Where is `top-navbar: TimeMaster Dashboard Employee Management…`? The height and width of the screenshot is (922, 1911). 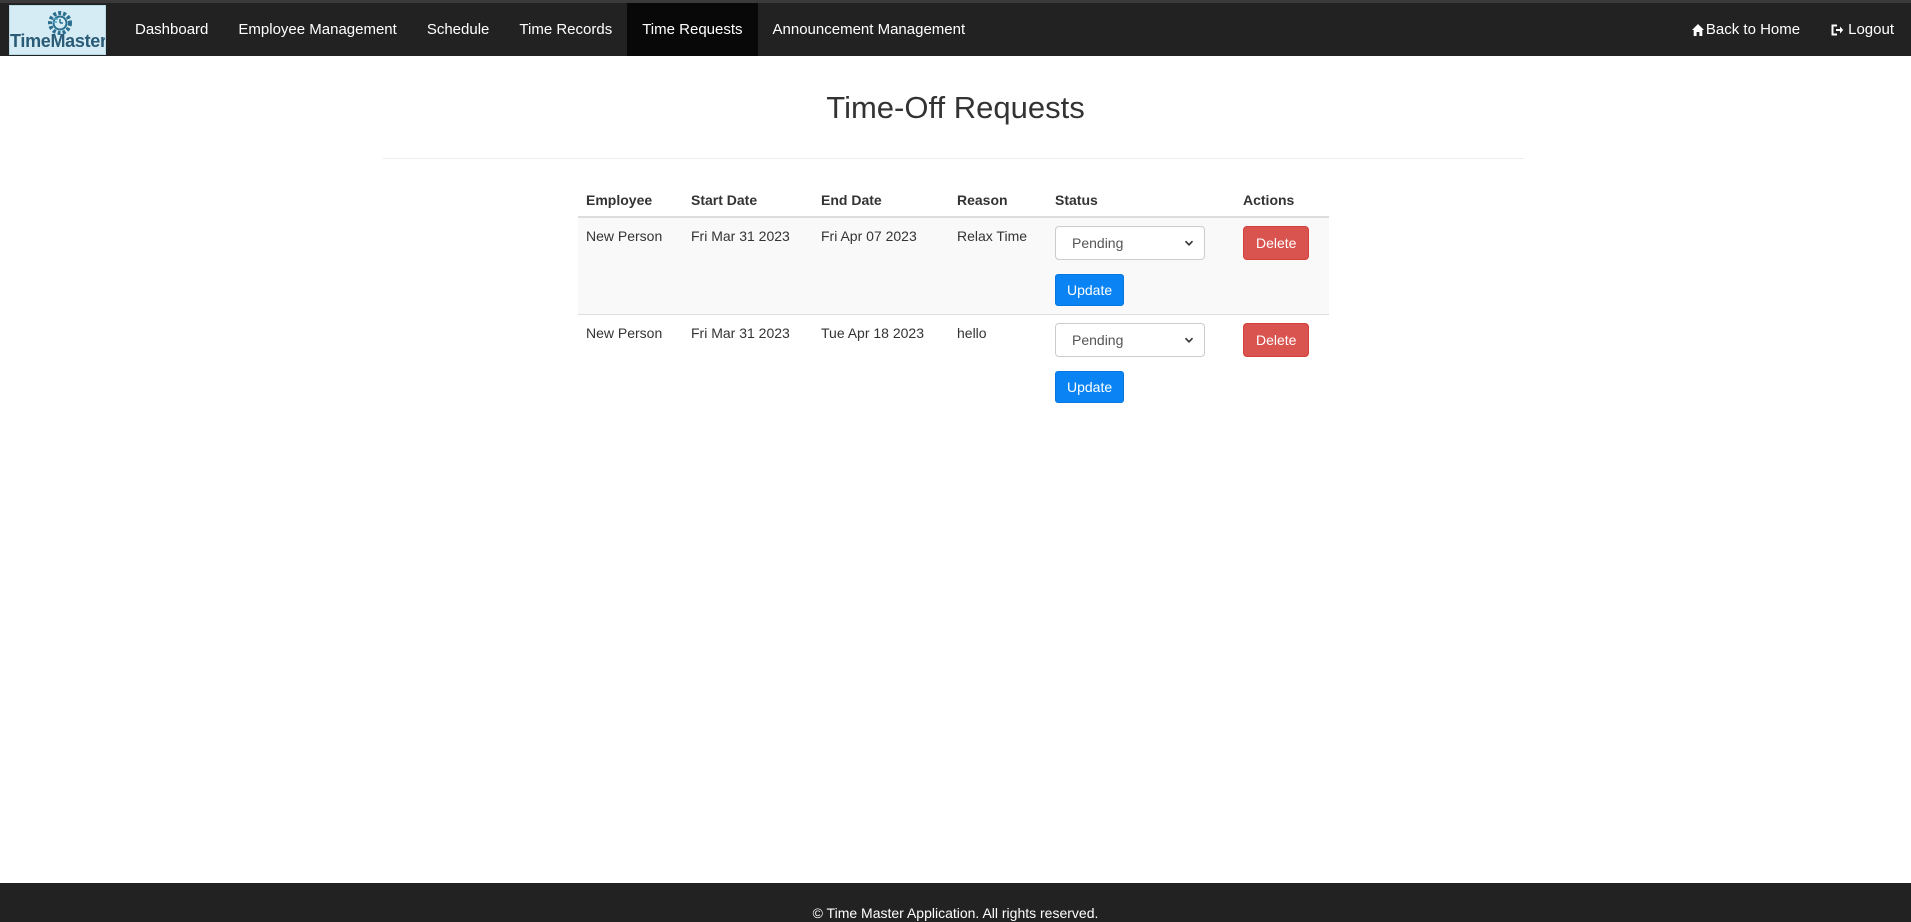 top-navbar: TimeMaster Dashboard Employee Management… is located at coordinates (955, 28).